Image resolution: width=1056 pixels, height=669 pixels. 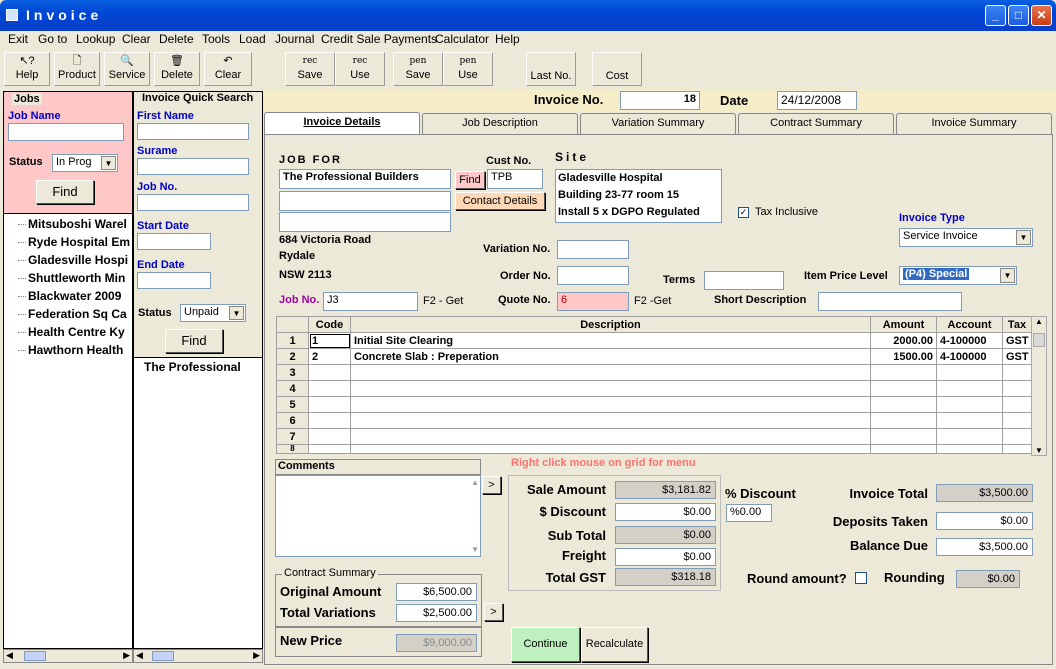 What do you see at coordinates (192, 367) in the screenshot?
I see `quick-result-item: The Professional` at bounding box center [192, 367].